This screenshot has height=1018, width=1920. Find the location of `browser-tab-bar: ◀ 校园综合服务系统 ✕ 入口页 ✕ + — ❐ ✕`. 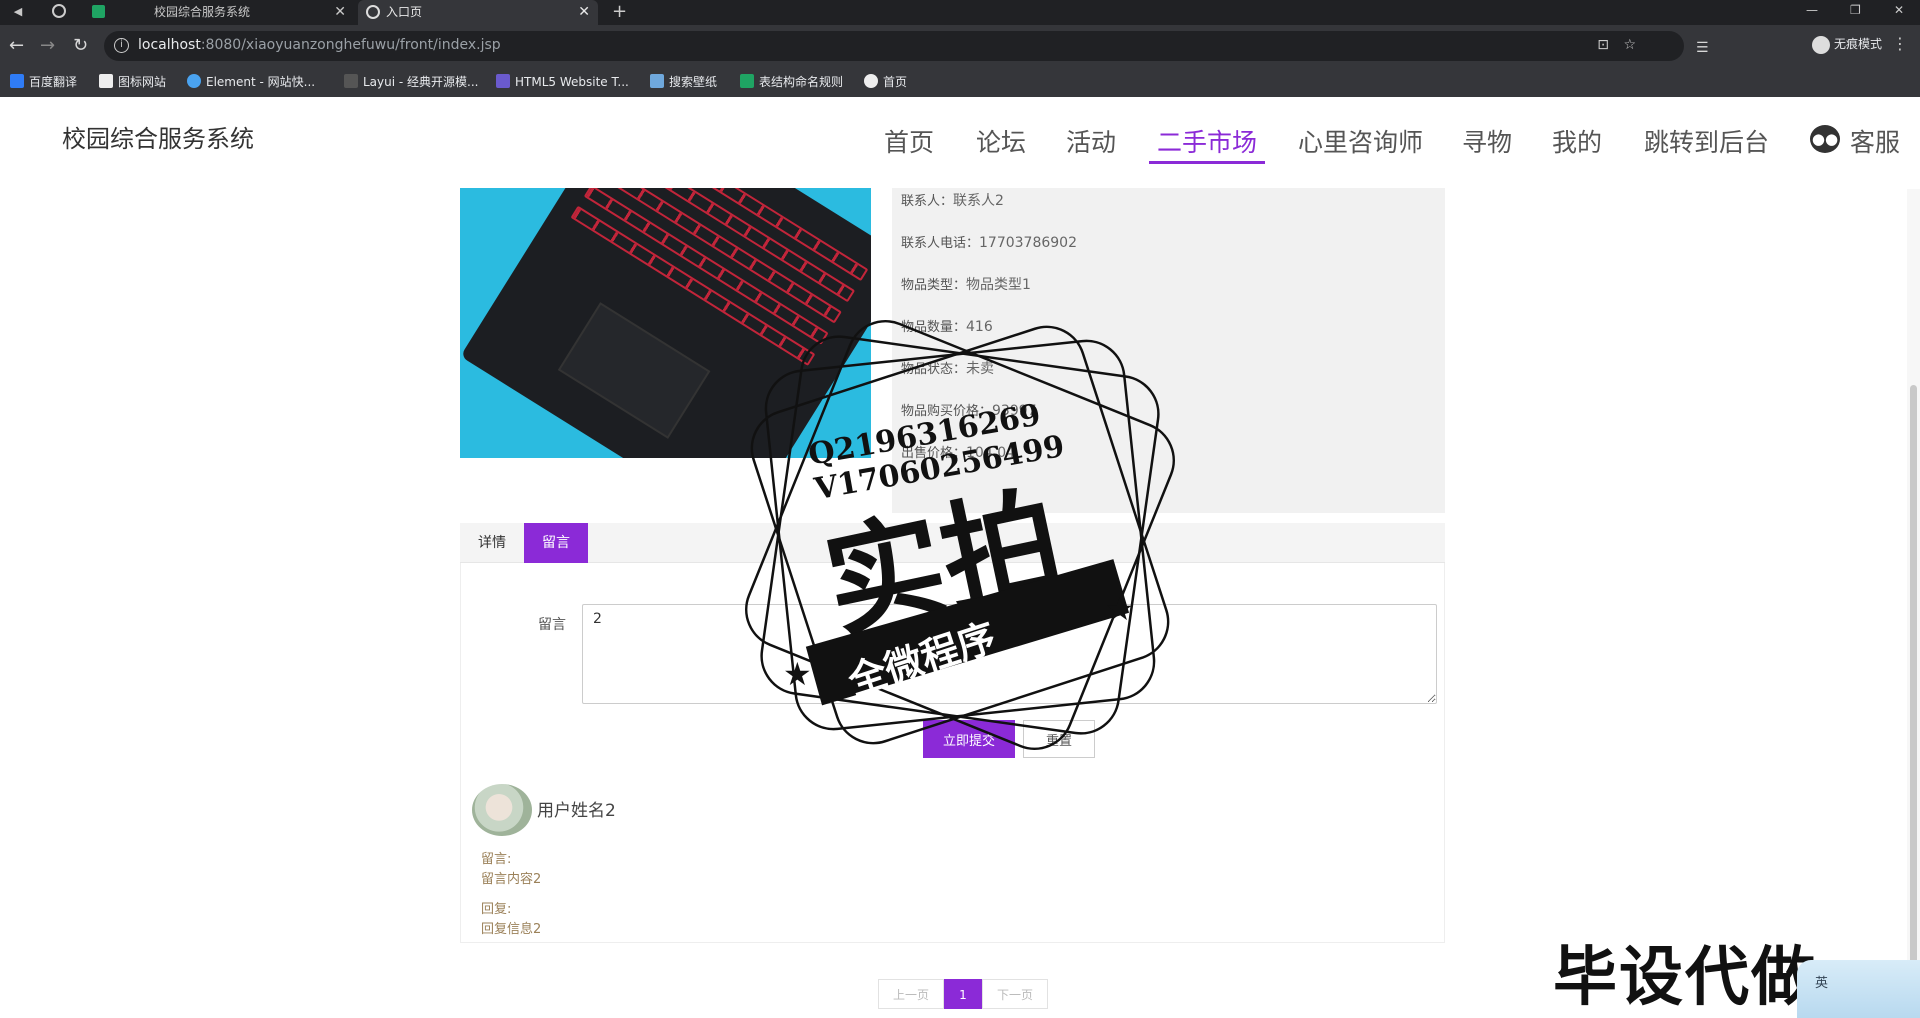

browser-tab-bar: ◀ 校园综合服务系统 ✕ 入口页 ✕ + — ❐ ✕ is located at coordinates (960, 12).